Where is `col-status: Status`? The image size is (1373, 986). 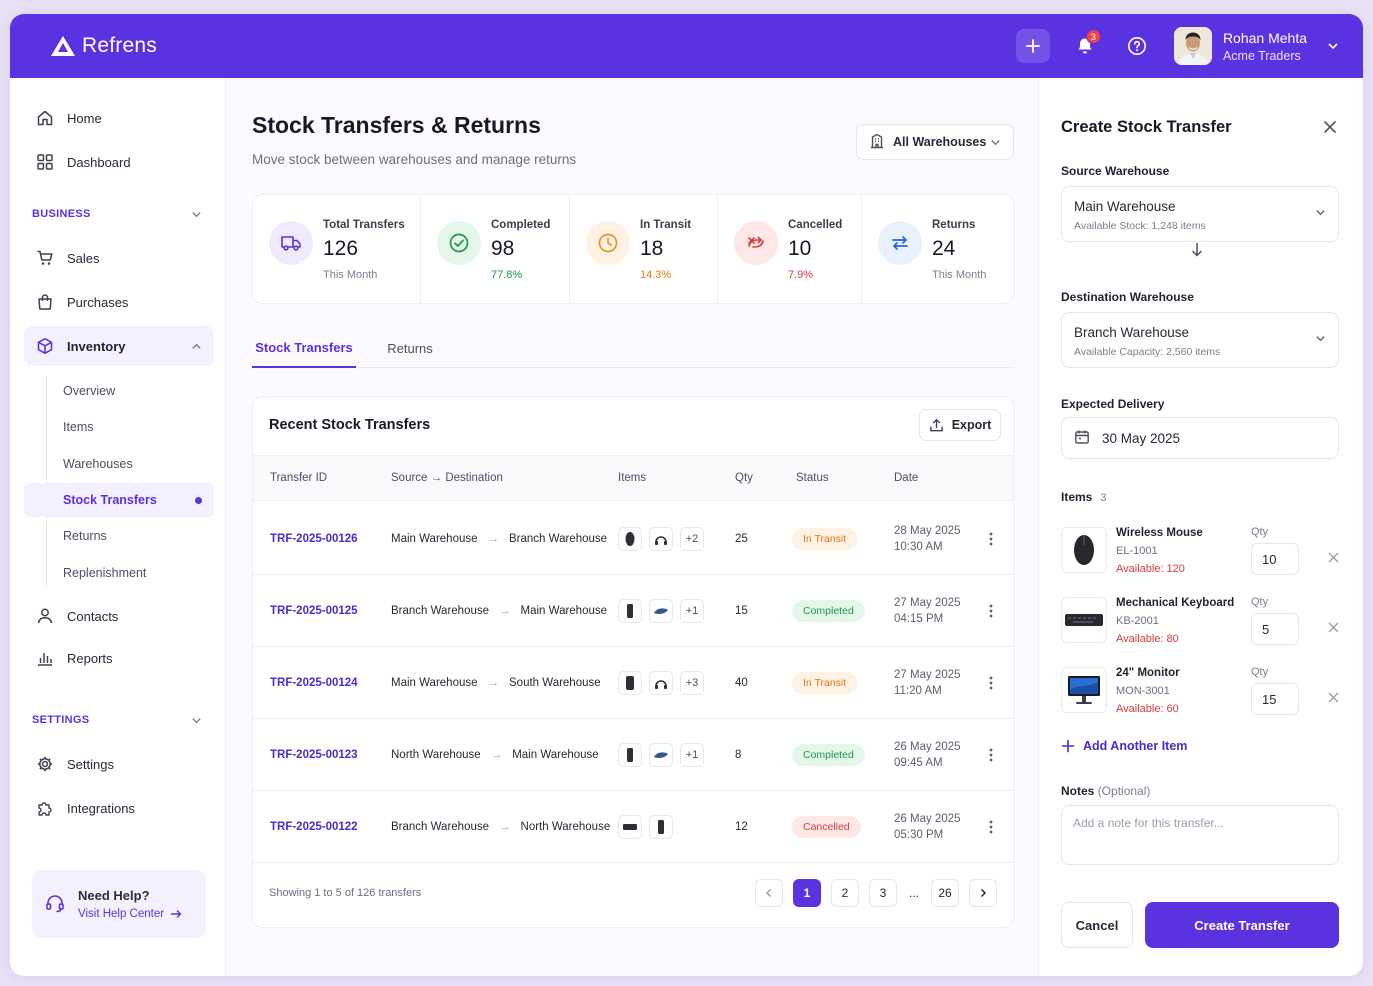
col-status: Status is located at coordinates (812, 478).